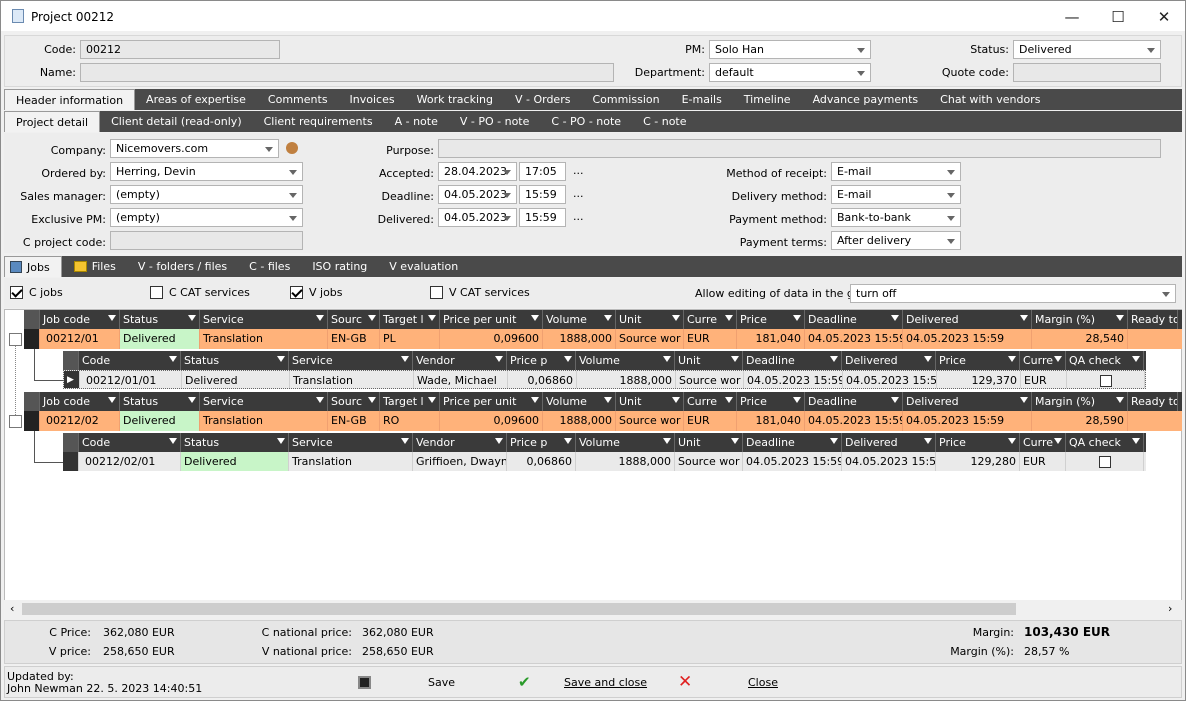 This screenshot has width=1186, height=701. Describe the element at coordinates (460, 360) in the screenshot. I see `sub-col-vendor: Vendor` at that location.